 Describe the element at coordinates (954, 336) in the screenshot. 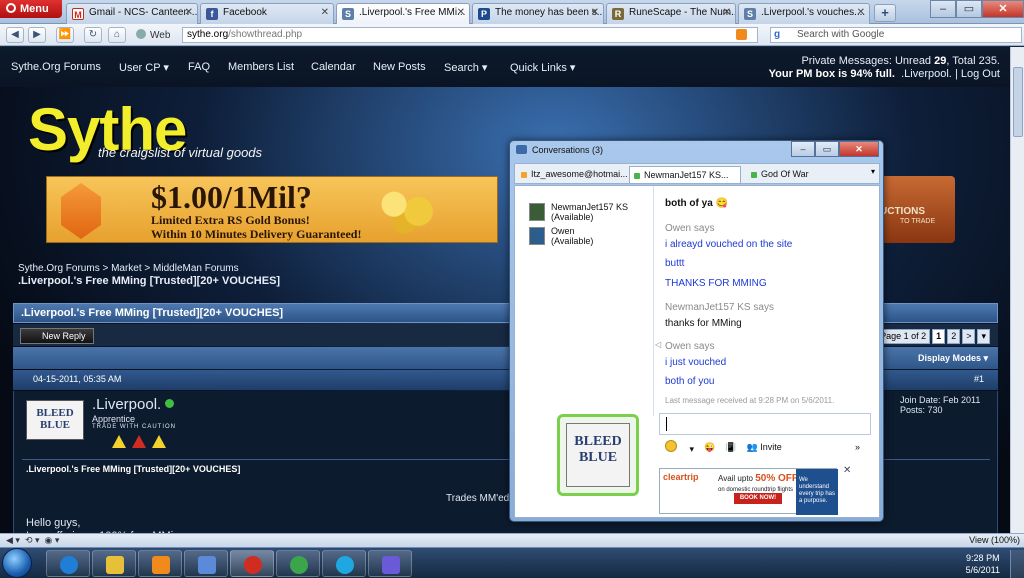

I see `page-2-link: 2` at that location.